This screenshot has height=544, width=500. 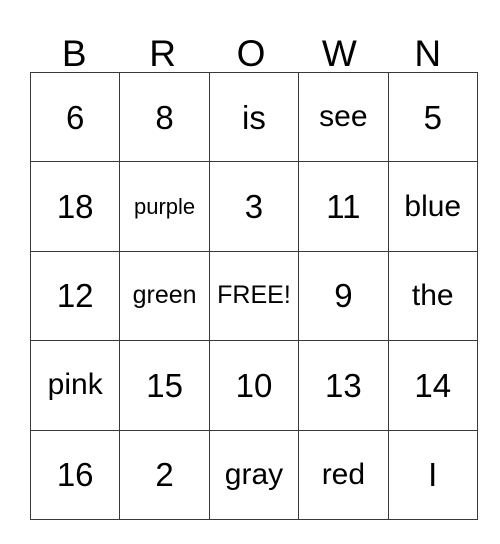 I want to click on bingo-cell-text: 2, so click(x=164, y=475).